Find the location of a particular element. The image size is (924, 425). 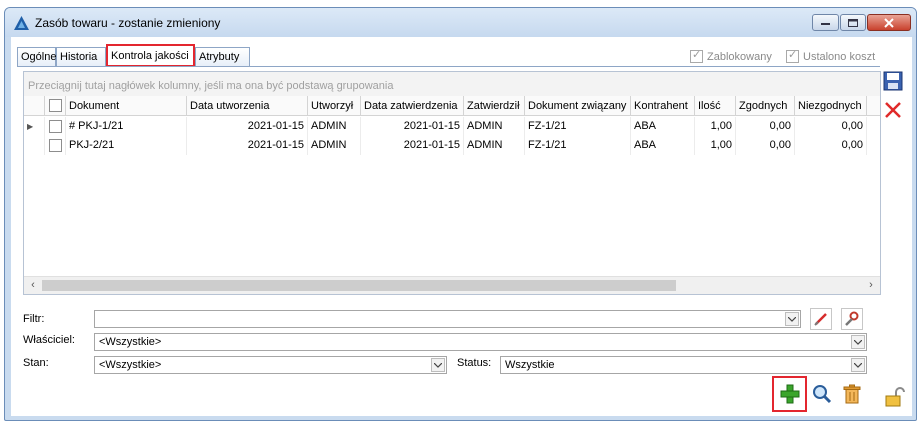

maximize-icon is located at coordinates (853, 22).